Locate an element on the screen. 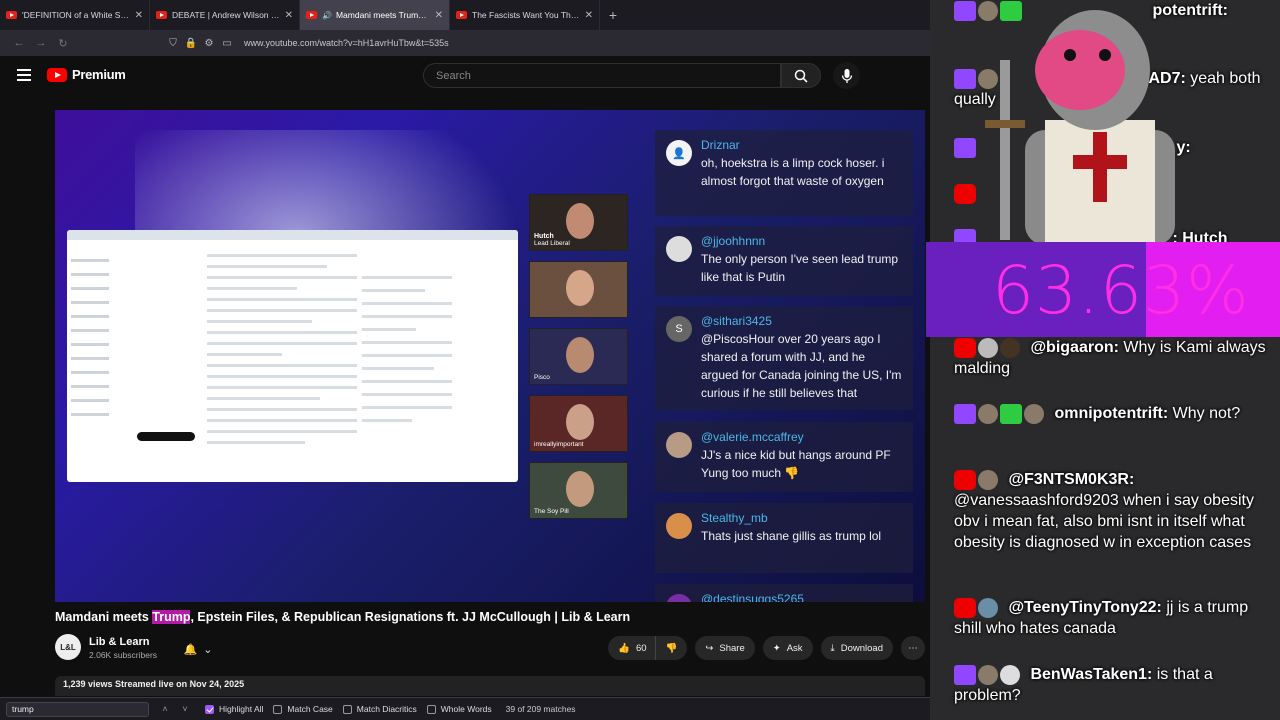 The image size is (1280, 720). more-icon: ⋯ is located at coordinates (913, 648).